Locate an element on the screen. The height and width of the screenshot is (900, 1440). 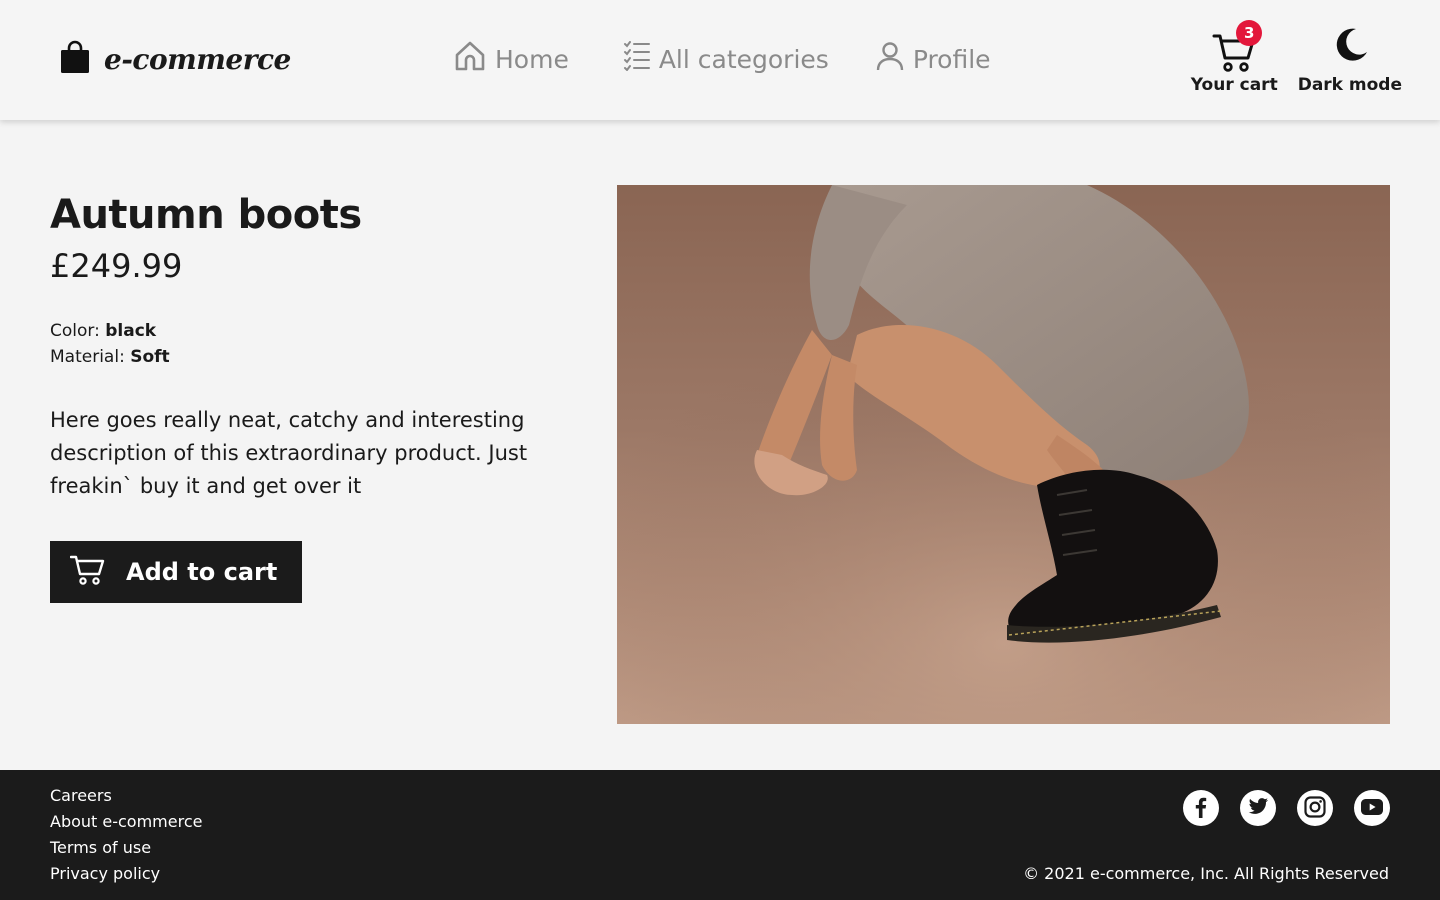
facebook-button is located at coordinates (1201, 808).